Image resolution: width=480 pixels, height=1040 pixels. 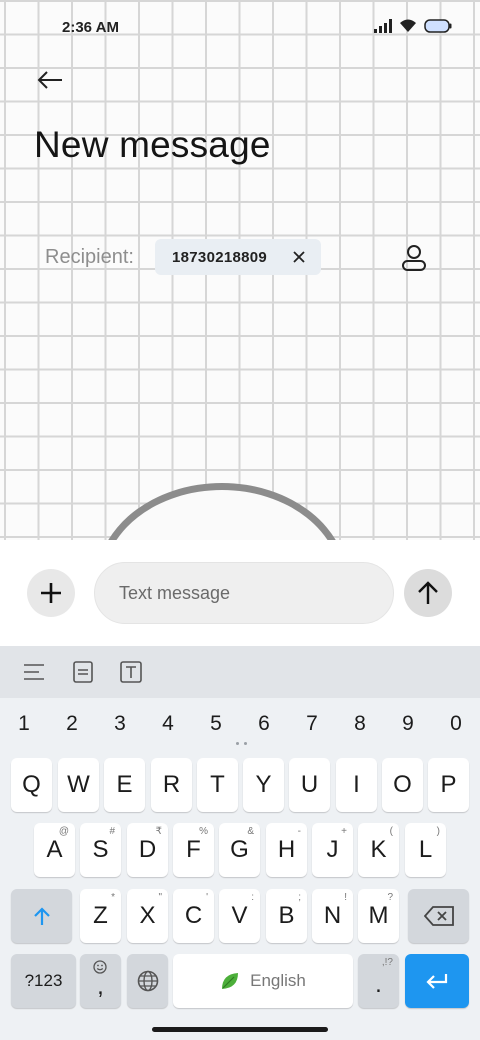 I want to click on key-label: P, so click(x=448, y=784).